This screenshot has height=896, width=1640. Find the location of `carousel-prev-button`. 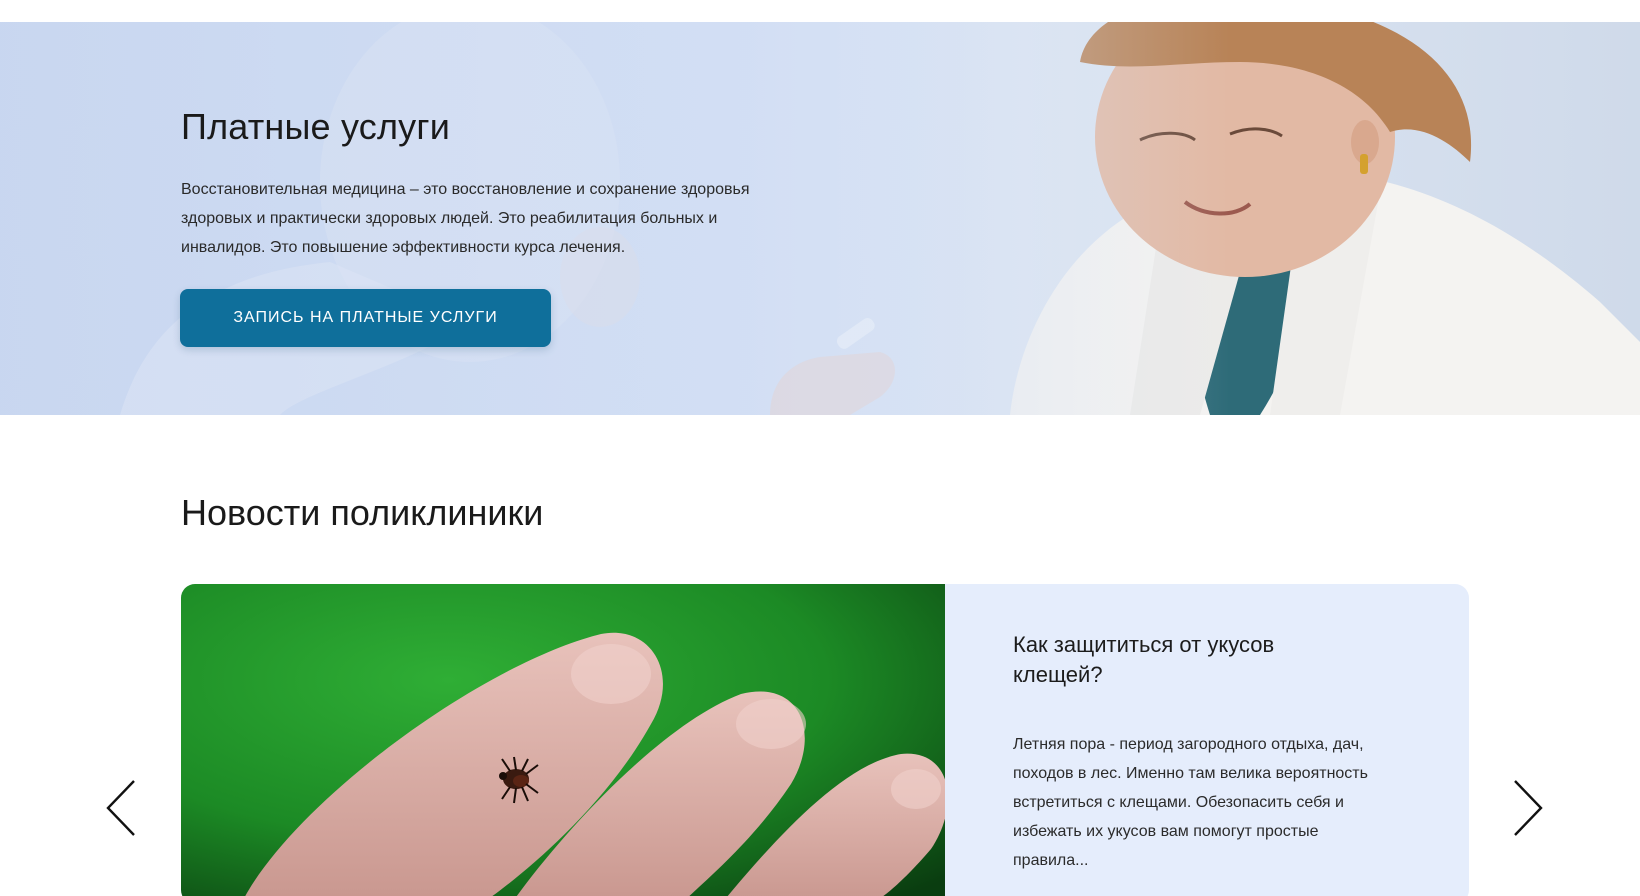

carousel-prev-button is located at coordinates (121, 808).